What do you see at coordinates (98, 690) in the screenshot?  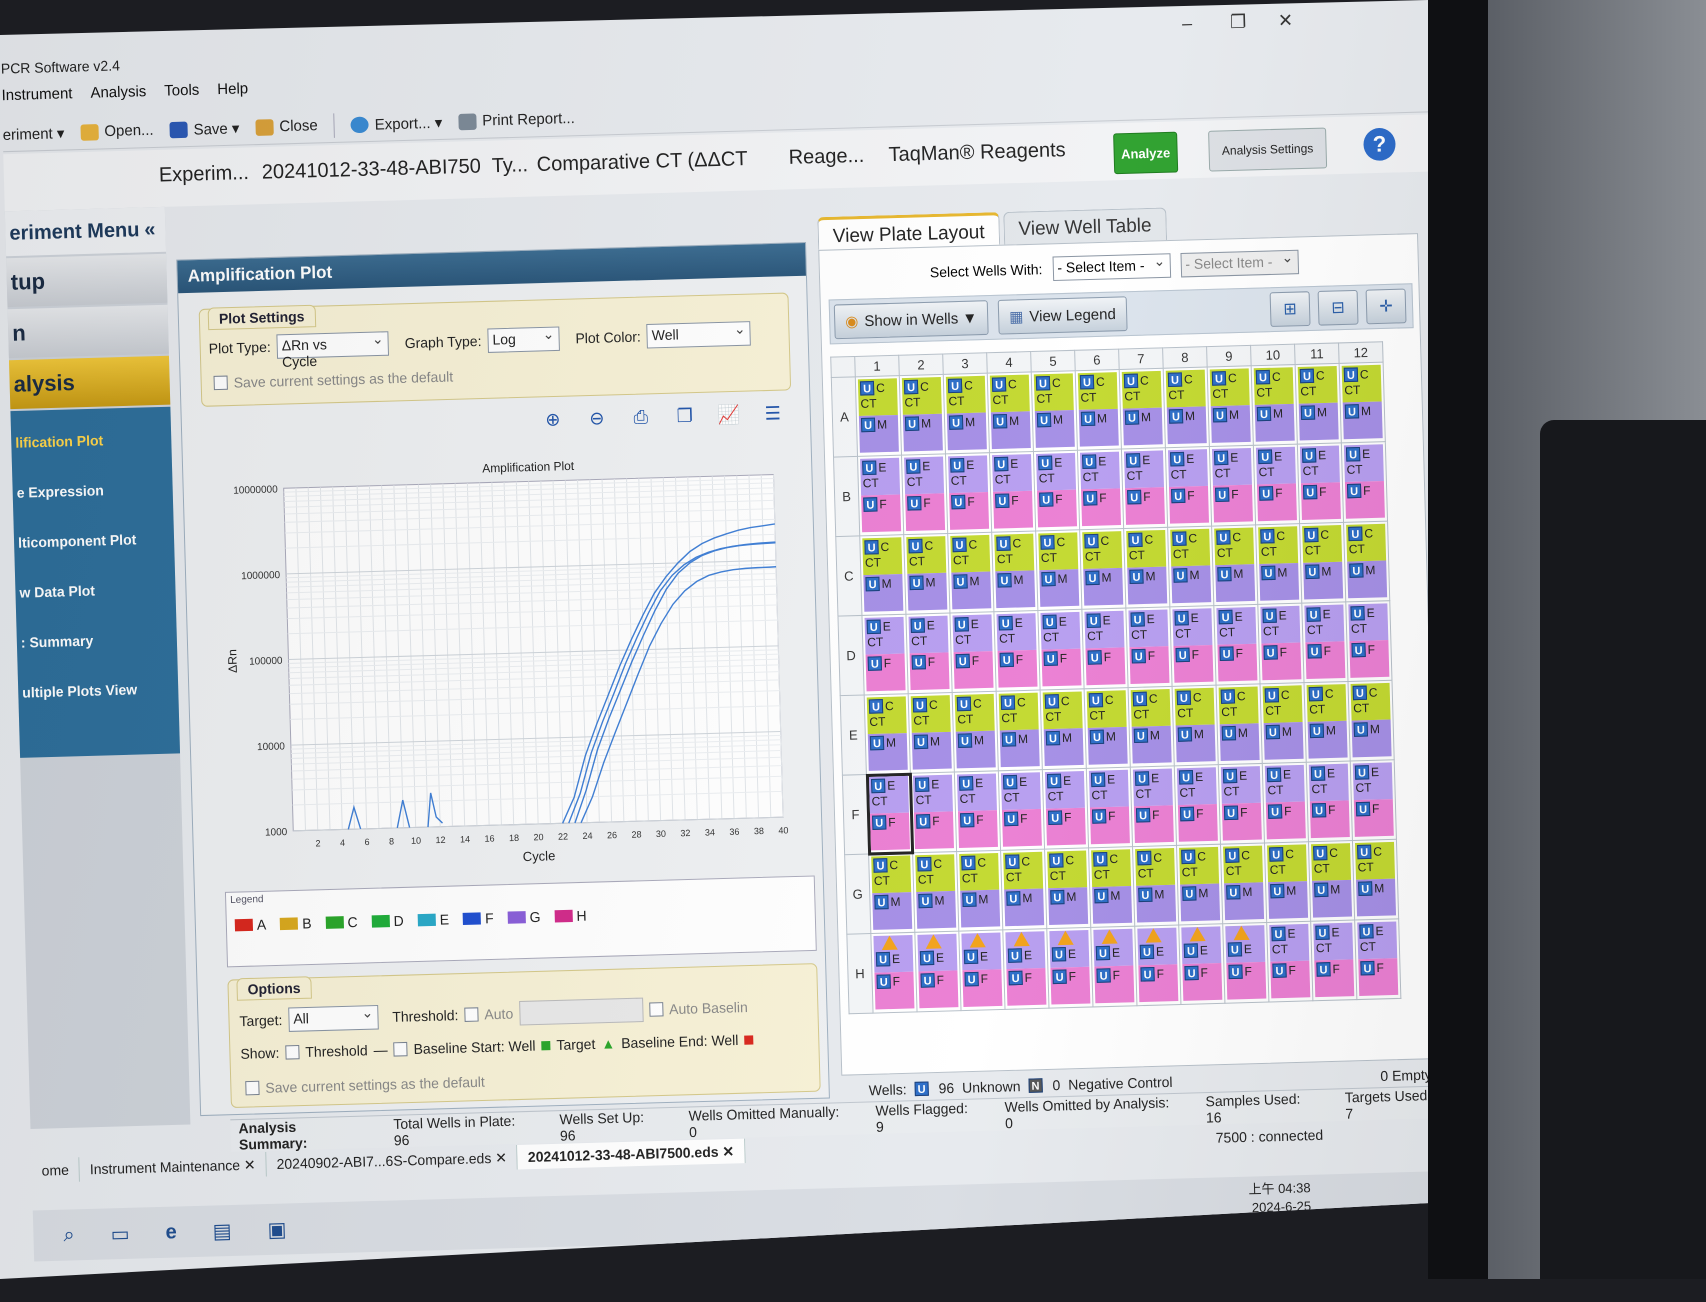 I see `sidebar-link-multiple-plots-view: ultiple Plots View` at bounding box center [98, 690].